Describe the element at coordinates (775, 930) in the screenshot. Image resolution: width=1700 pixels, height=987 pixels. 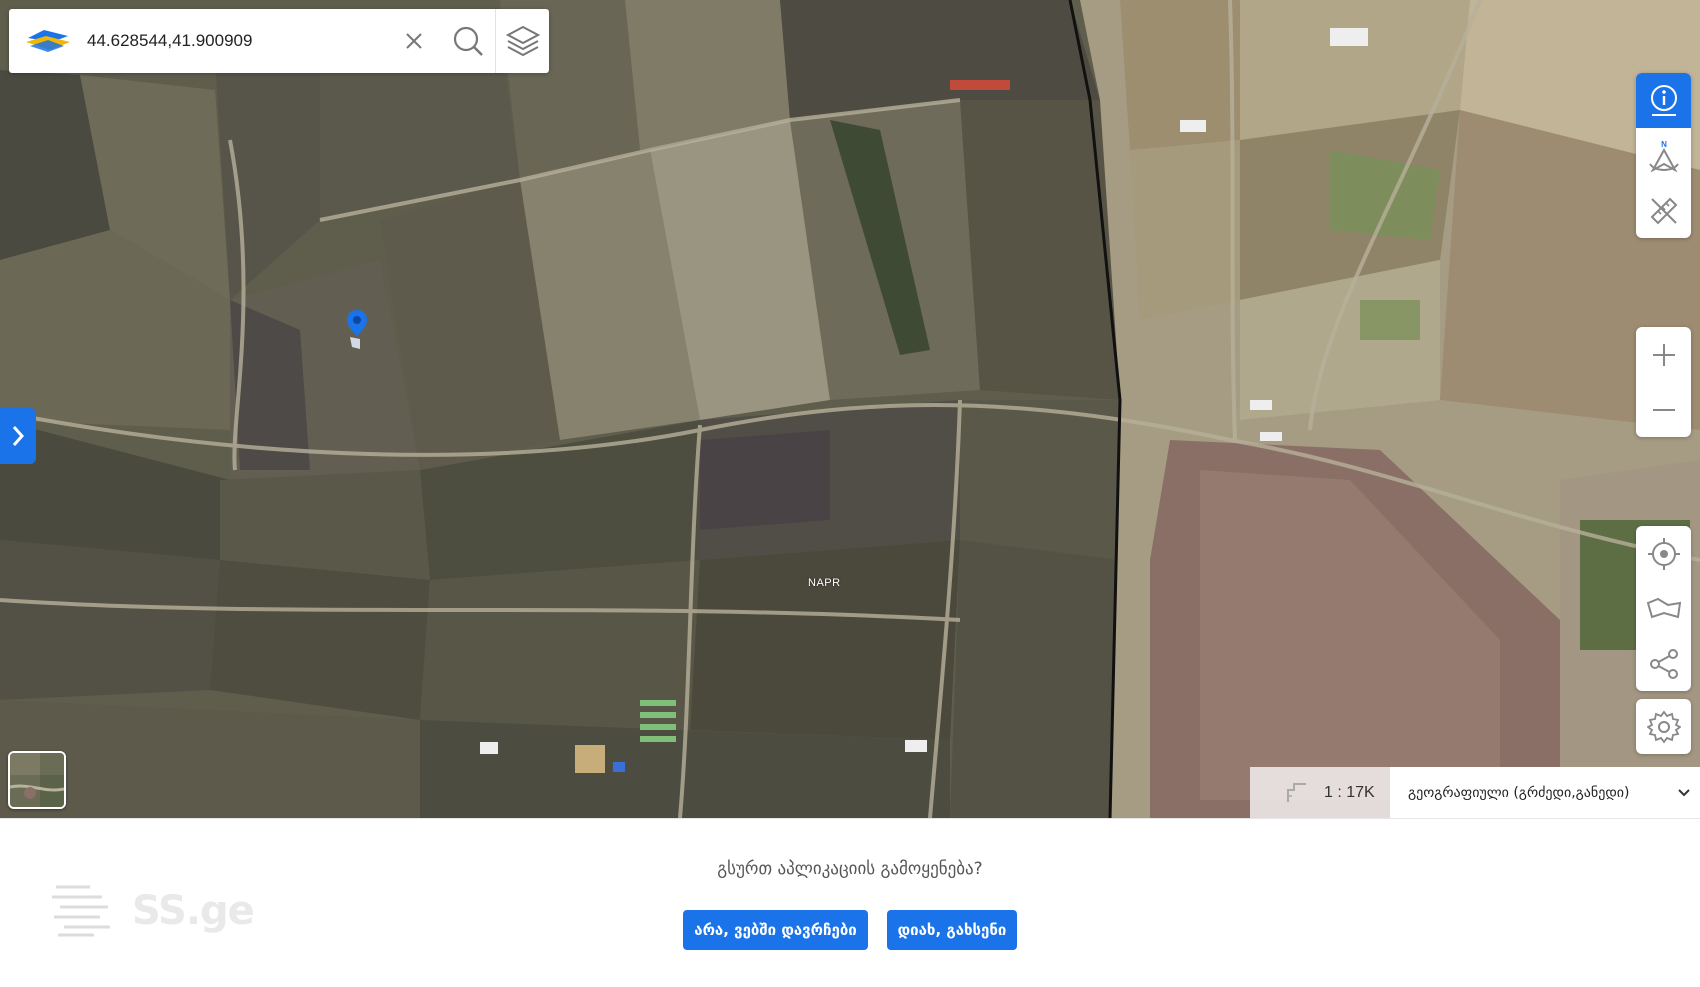
I see `stay-on-web-button: არა, ვებში დავრჩები` at that location.